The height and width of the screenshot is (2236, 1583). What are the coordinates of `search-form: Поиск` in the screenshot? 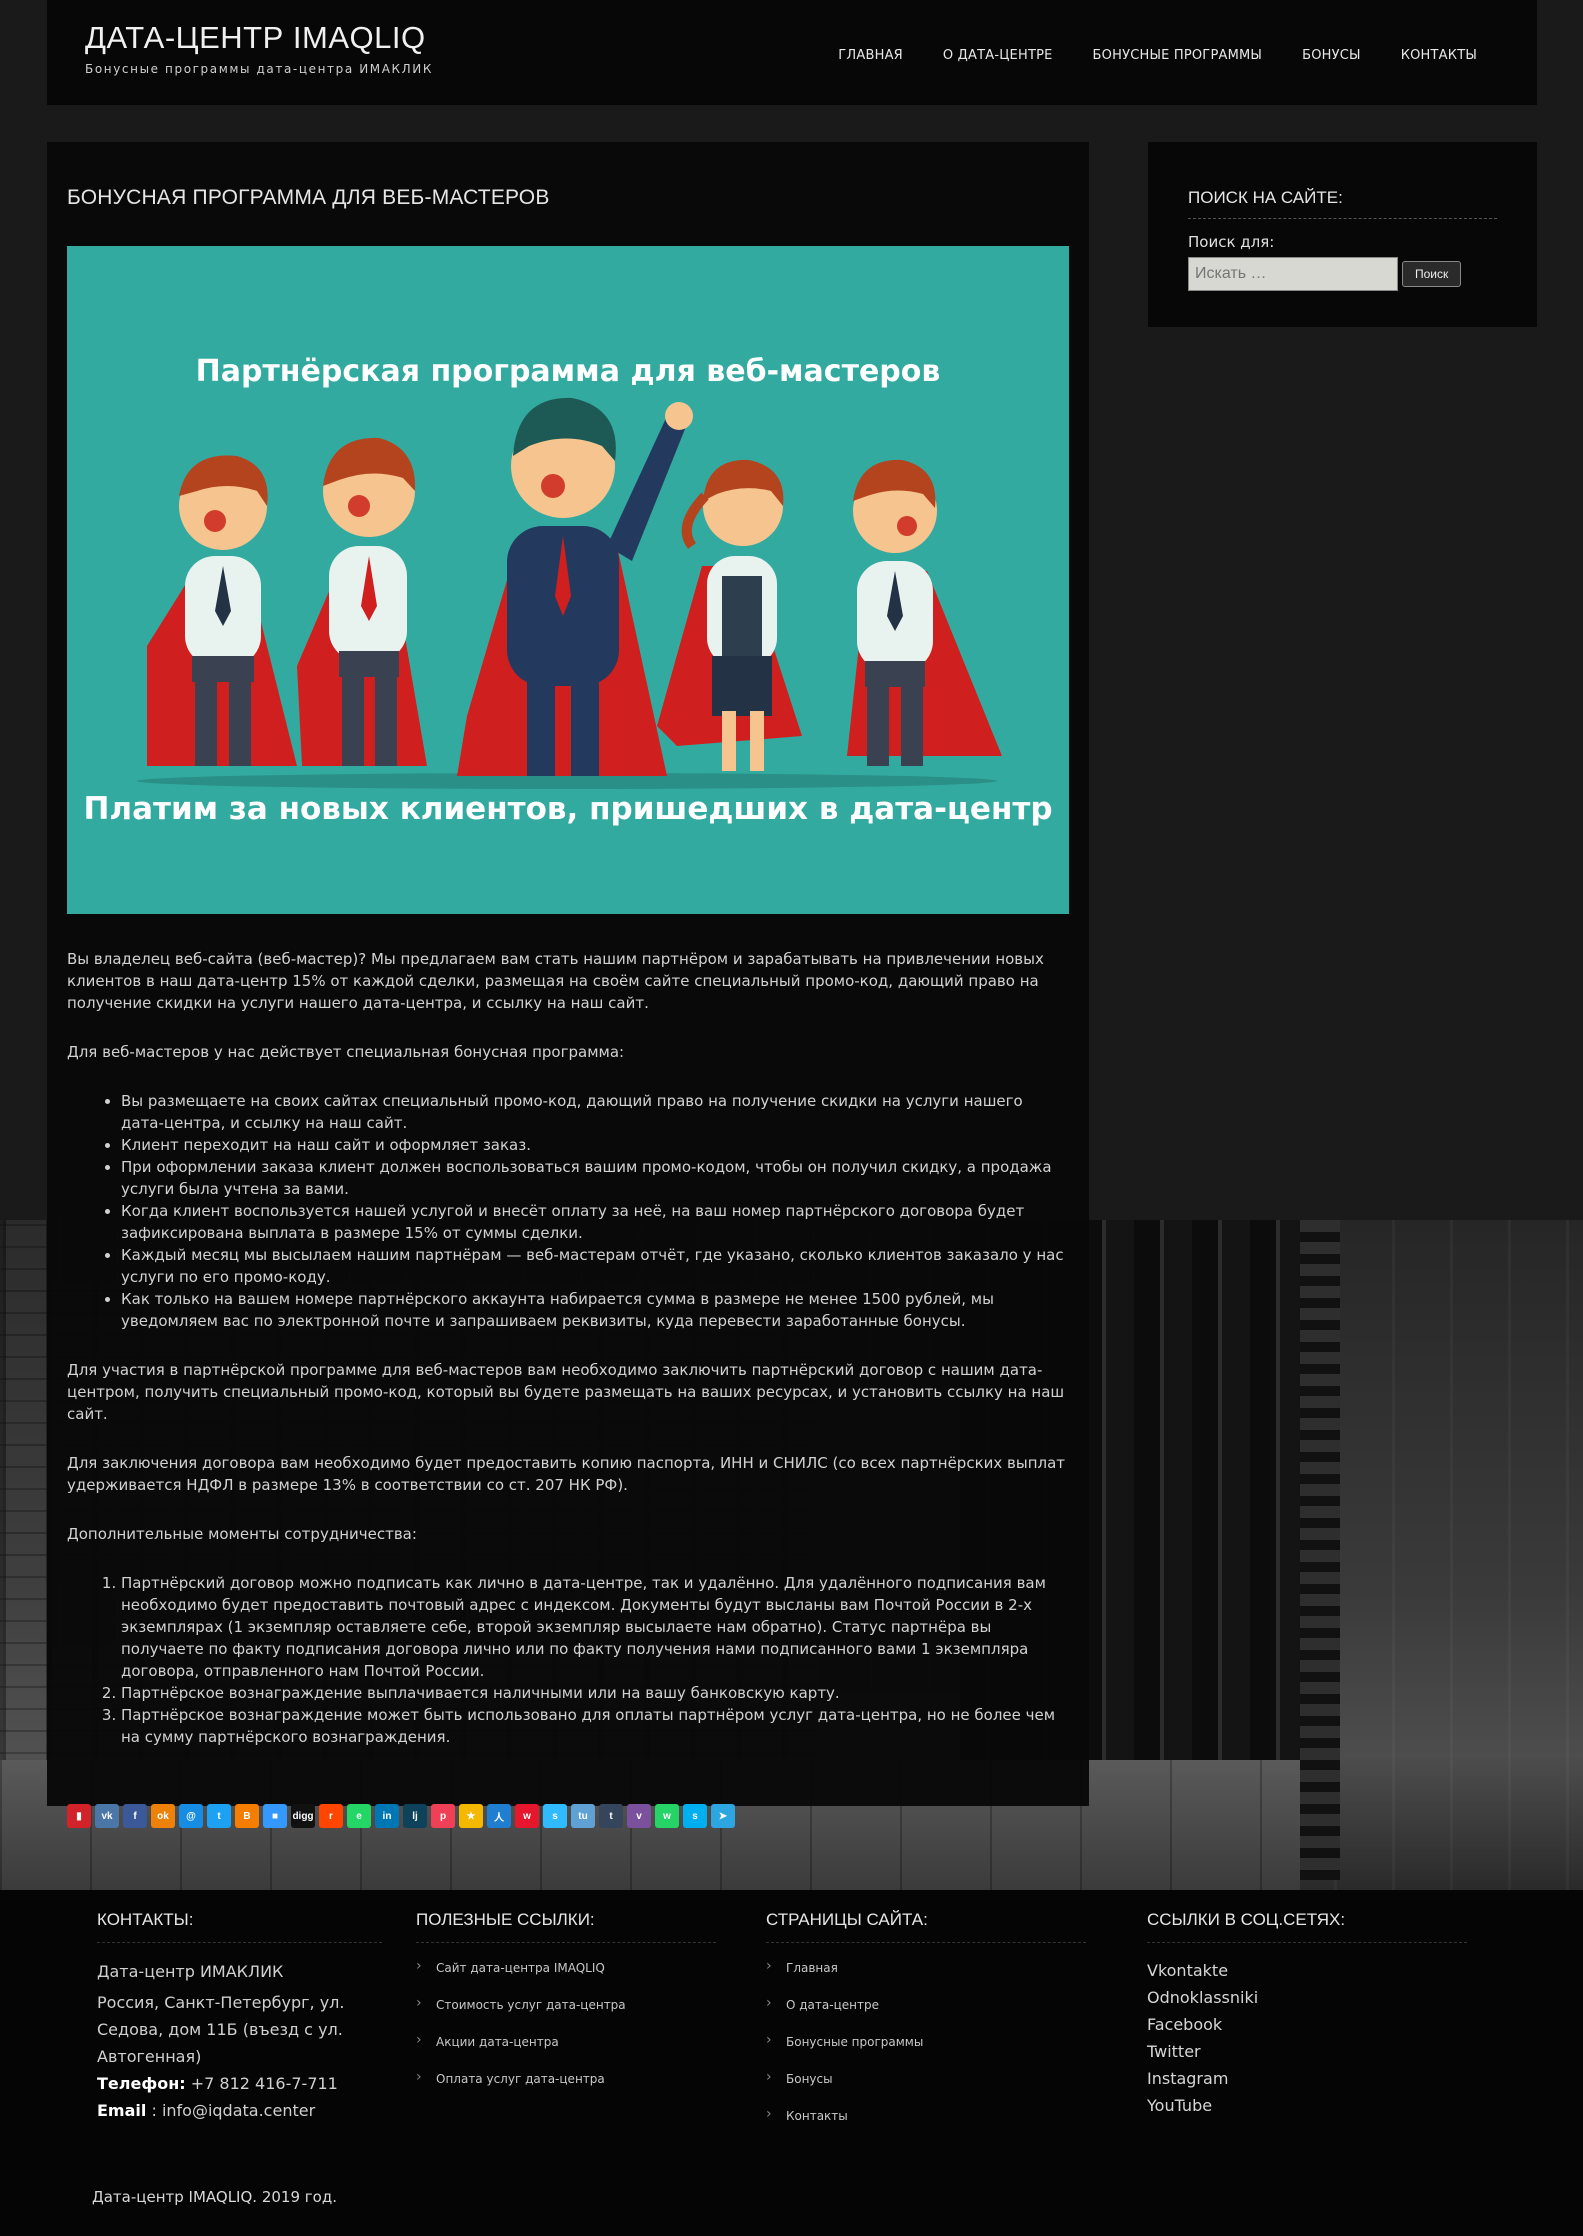 It's located at (1342, 274).